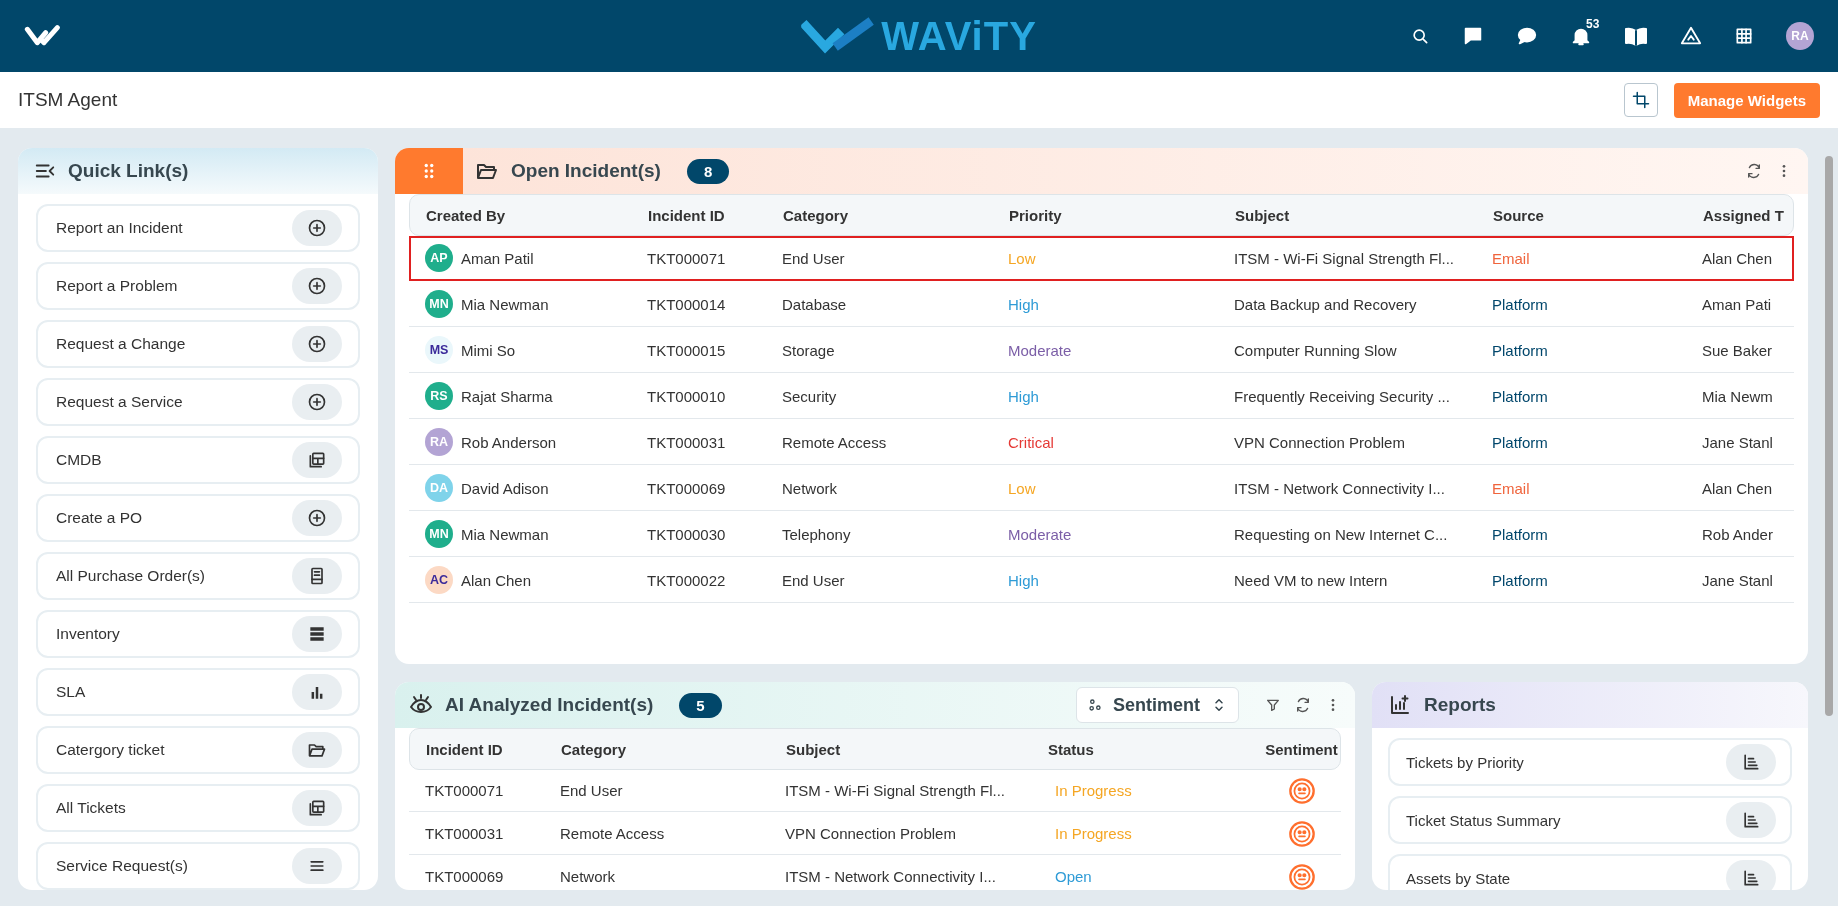 The width and height of the screenshot is (1838, 906). Describe the element at coordinates (505, 534) in the screenshot. I see `table-cell: Mia Newman` at that location.